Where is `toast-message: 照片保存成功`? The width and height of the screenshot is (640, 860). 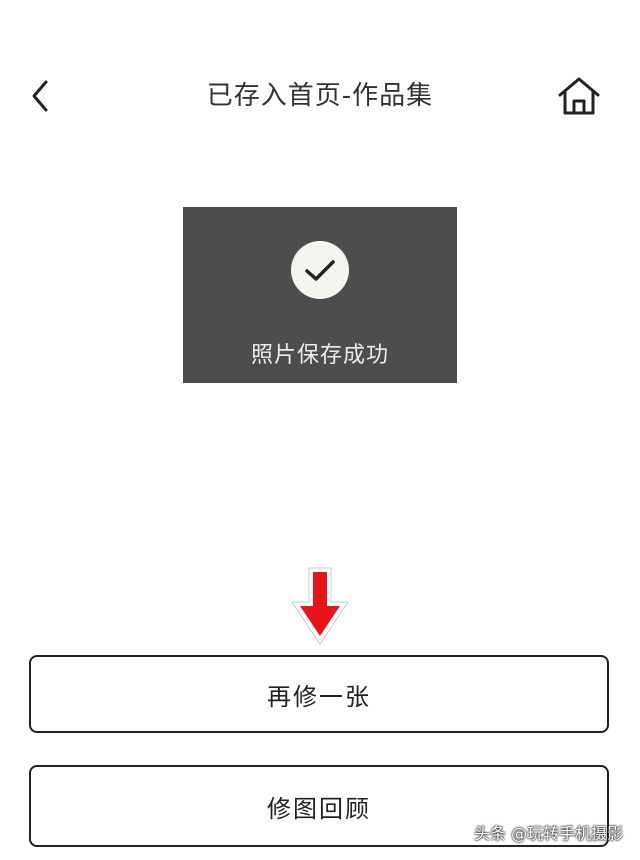 toast-message: 照片保存成功 is located at coordinates (319, 355).